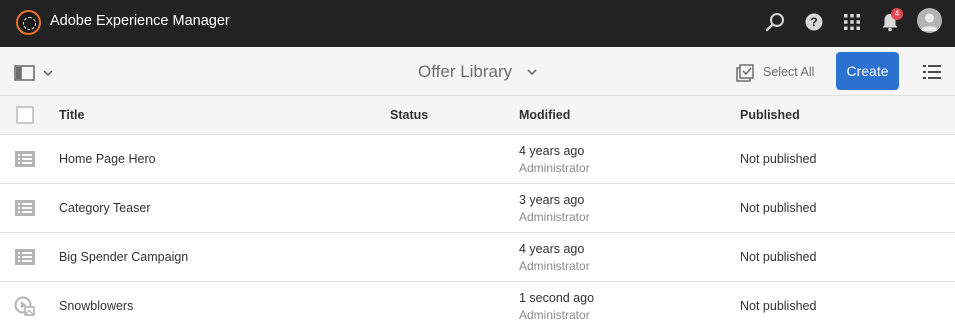  I want to click on search-icon, so click(775, 22).